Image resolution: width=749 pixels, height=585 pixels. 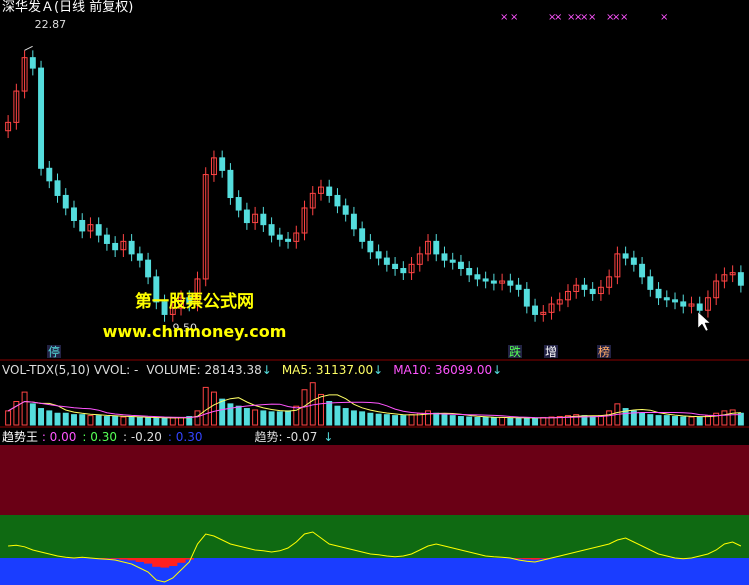 What do you see at coordinates (374, 480) in the screenshot?
I see `trend-band-top` at bounding box center [374, 480].